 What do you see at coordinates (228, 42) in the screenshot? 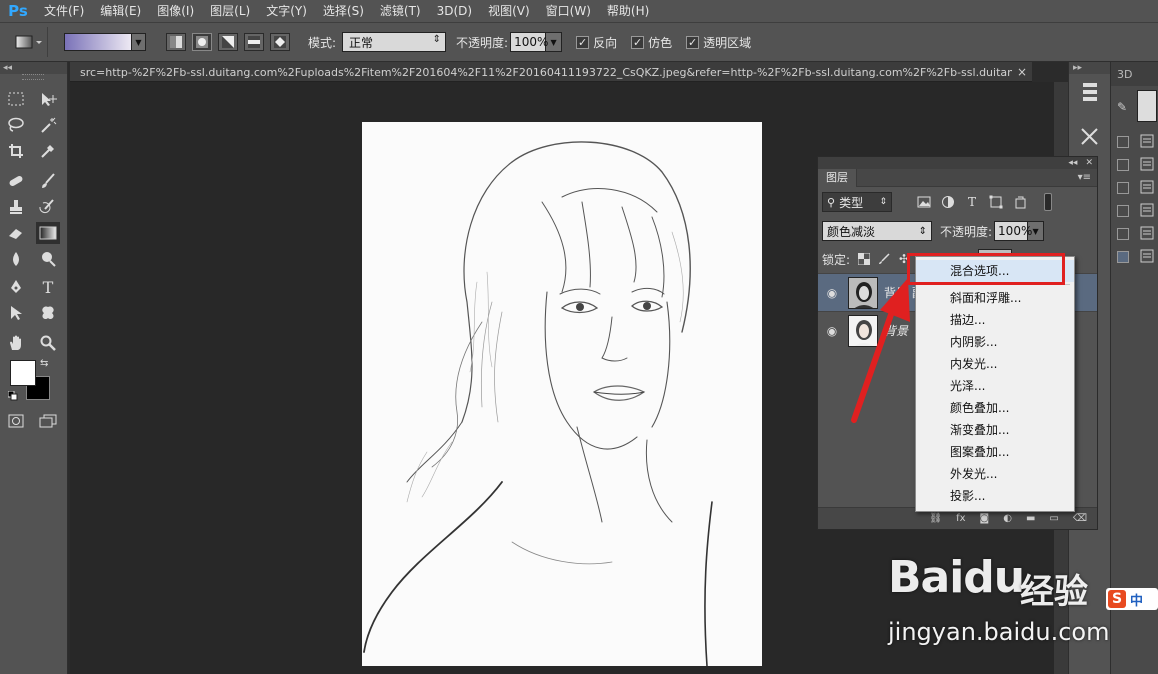
I see `angle-gradient-button` at bounding box center [228, 42].